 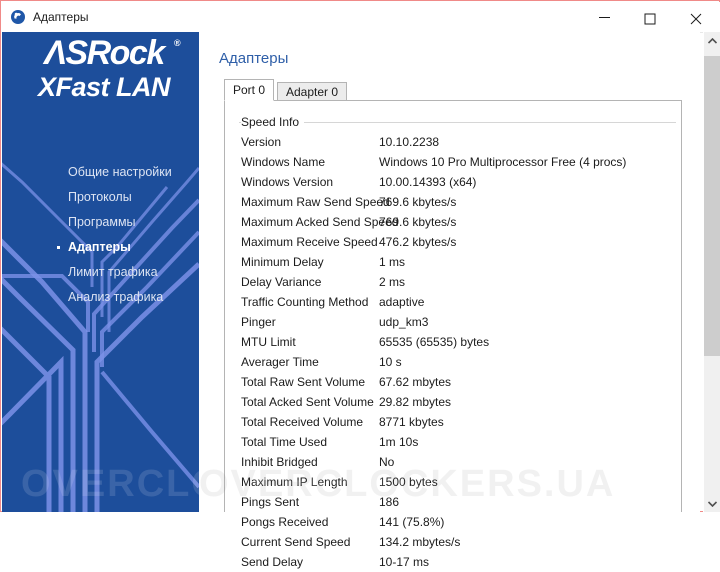 I want to click on row-label: Pinger, so click(x=258, y=322).